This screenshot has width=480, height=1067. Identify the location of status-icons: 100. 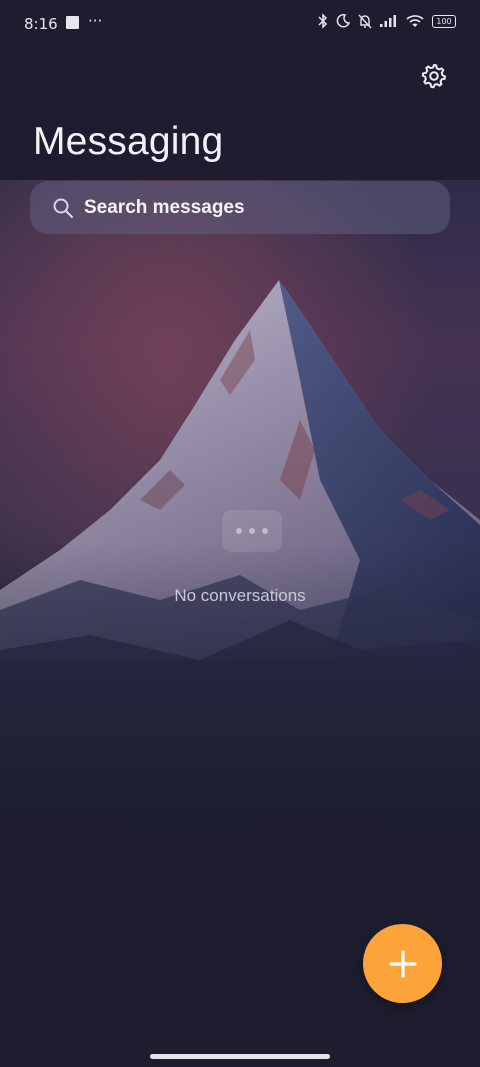
(387, 21).